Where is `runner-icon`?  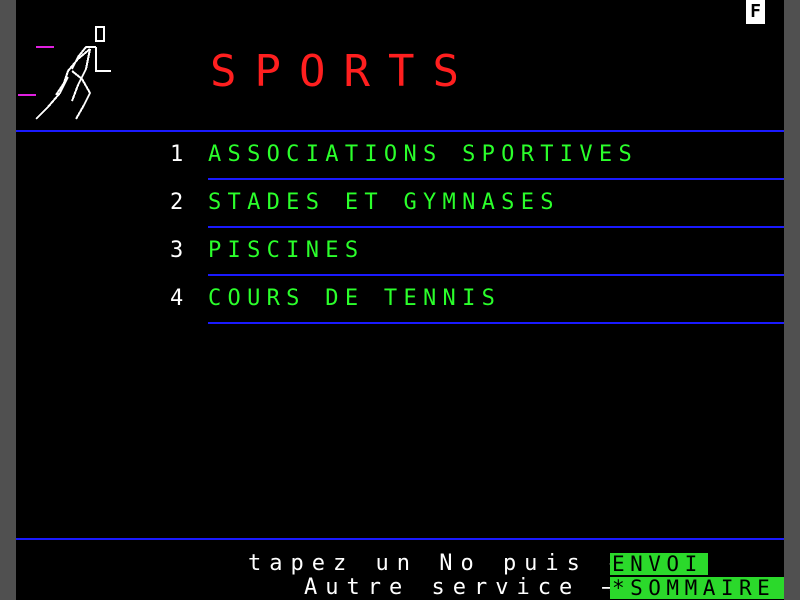
runner-icon is located at coordinates (64, 73).